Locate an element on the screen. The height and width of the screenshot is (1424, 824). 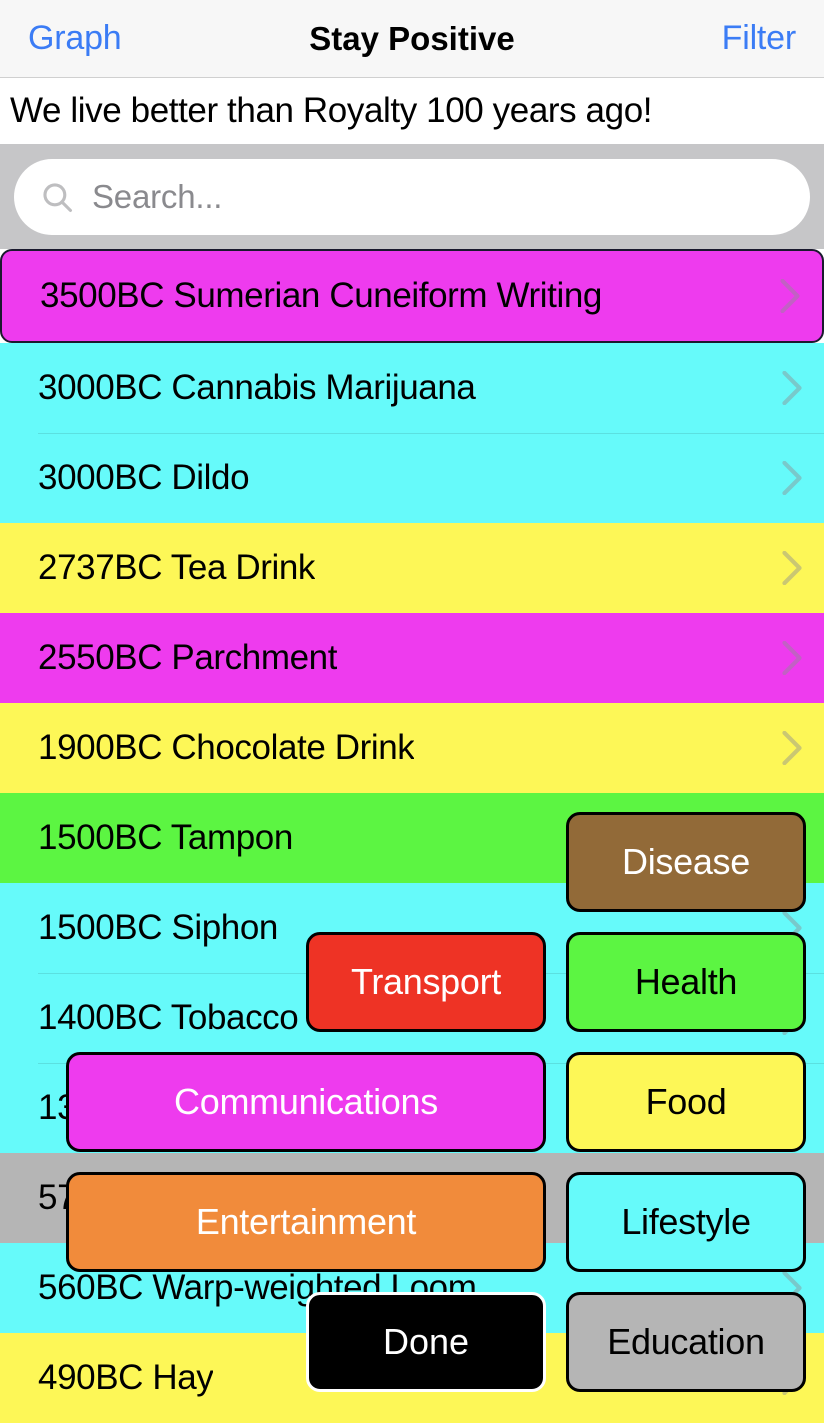
list-item: 1900BC Chocolate Drink is located at coordinates (412, 748).